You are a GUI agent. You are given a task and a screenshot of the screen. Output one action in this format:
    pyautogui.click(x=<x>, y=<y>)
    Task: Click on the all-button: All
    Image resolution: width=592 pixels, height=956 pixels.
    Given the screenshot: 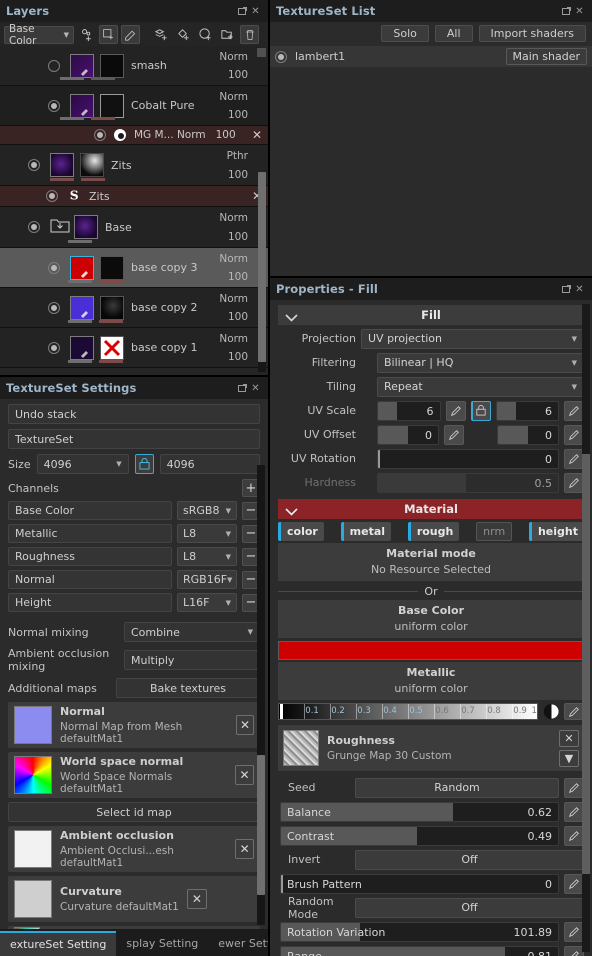 What is the action you would take?
    pyautogui.click(x=453, y=33)
    